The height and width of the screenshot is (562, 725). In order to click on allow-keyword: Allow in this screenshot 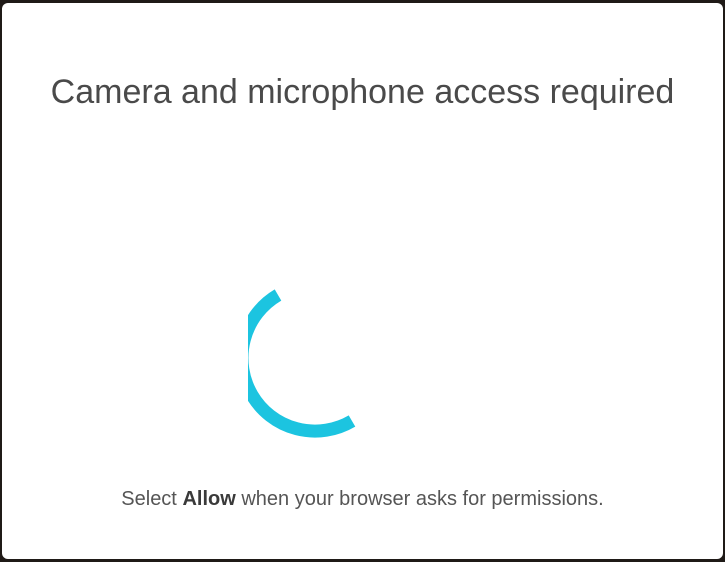, I will do `click(209, 499)`.